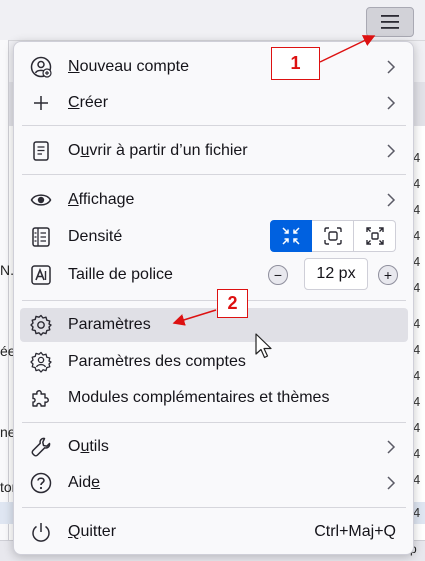 The image size is (425, 561). Describe the element at coordinates (295, 63) in the screenshot. I see `callout-number-1: 1` at that location.